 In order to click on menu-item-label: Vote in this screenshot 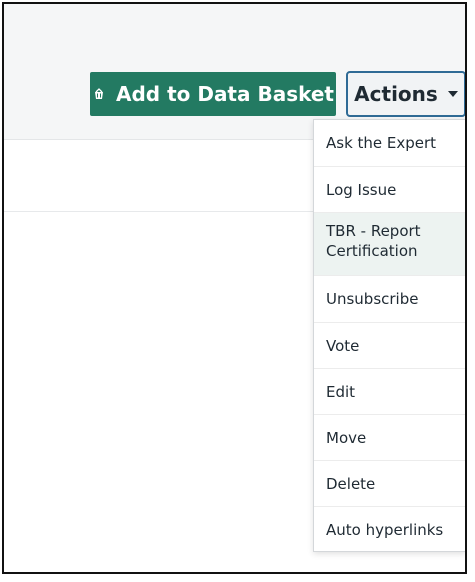, I will do `click(343, 345)`.